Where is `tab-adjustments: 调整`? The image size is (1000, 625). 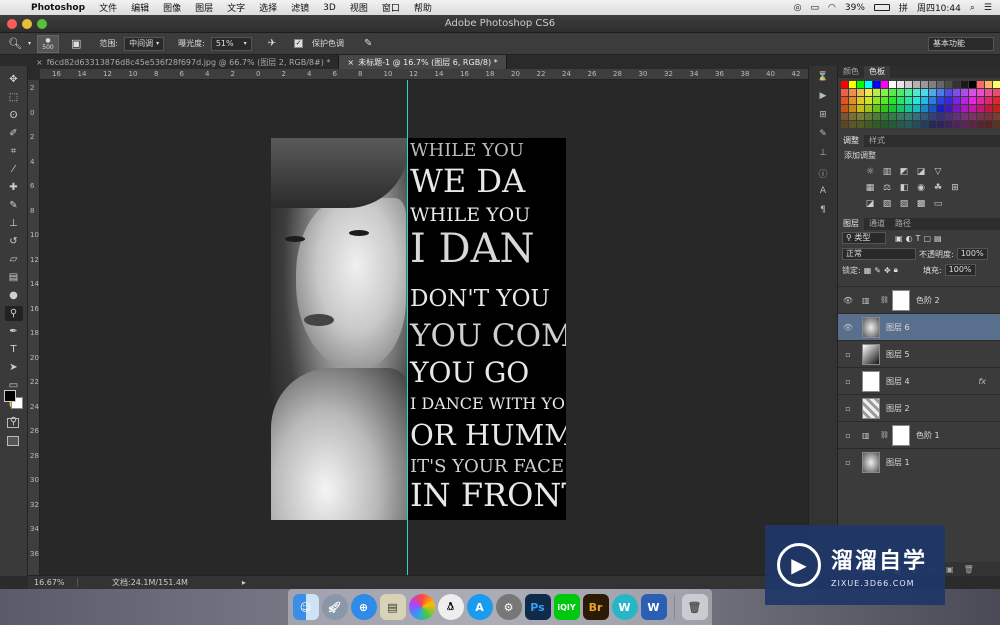
tab-adjustments: 调整 is located at coordinates (851, 141).